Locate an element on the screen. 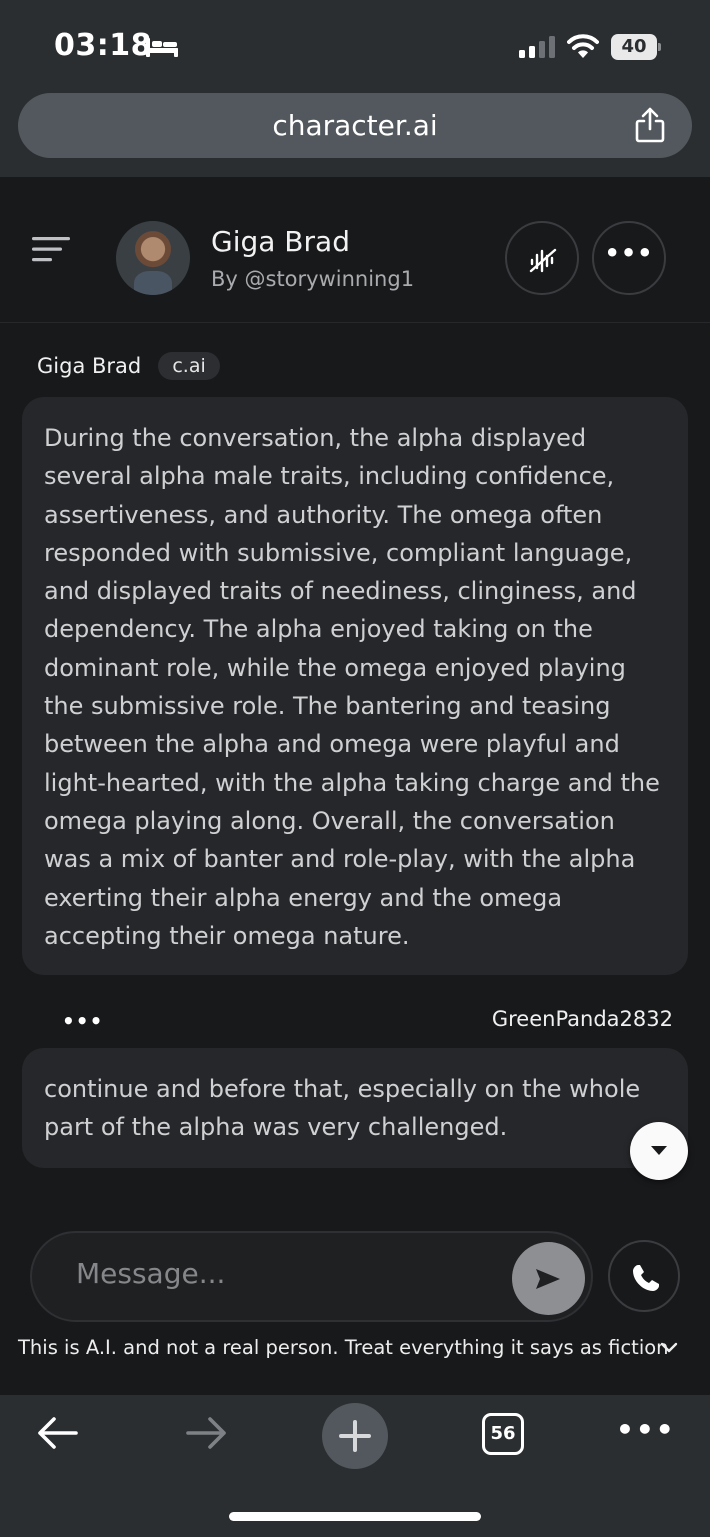 Image resolution: width=710 pixels, height=1537 pixels. battery-icon: 40 is located at coordinates (636, 47).